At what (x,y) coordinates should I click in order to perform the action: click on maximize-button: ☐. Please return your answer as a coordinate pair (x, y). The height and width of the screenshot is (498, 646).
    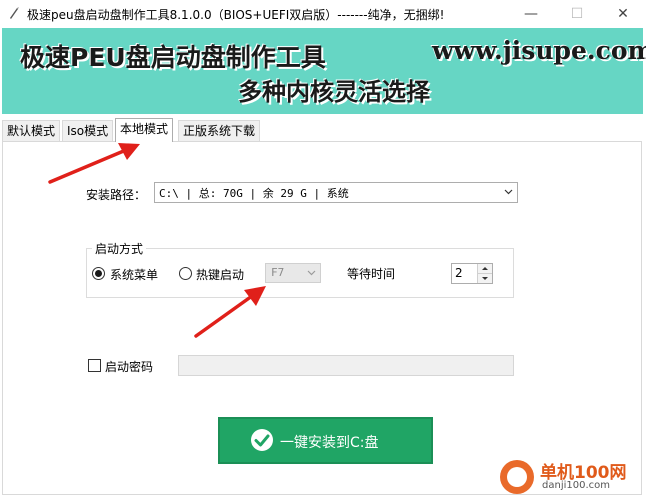
    Looking at the image, I should click on (577, 14).